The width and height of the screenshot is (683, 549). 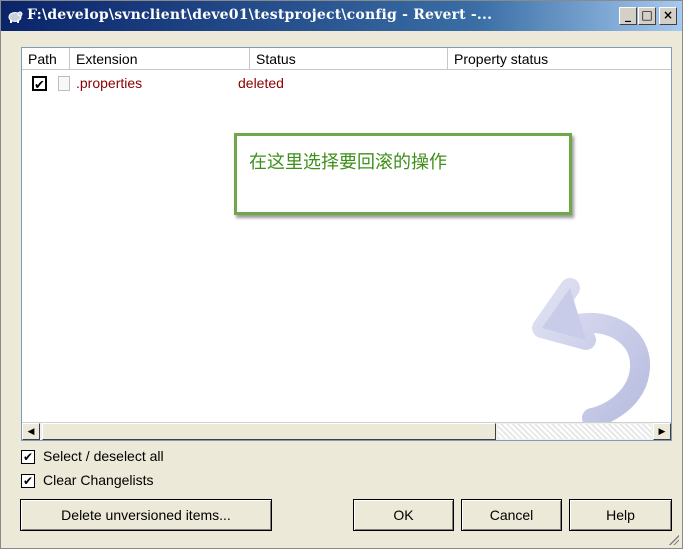 What do you see at coordinates (39, 83) in the screenshot?
I see `item-checkbox: ✔` at bounding box center [39, 83].